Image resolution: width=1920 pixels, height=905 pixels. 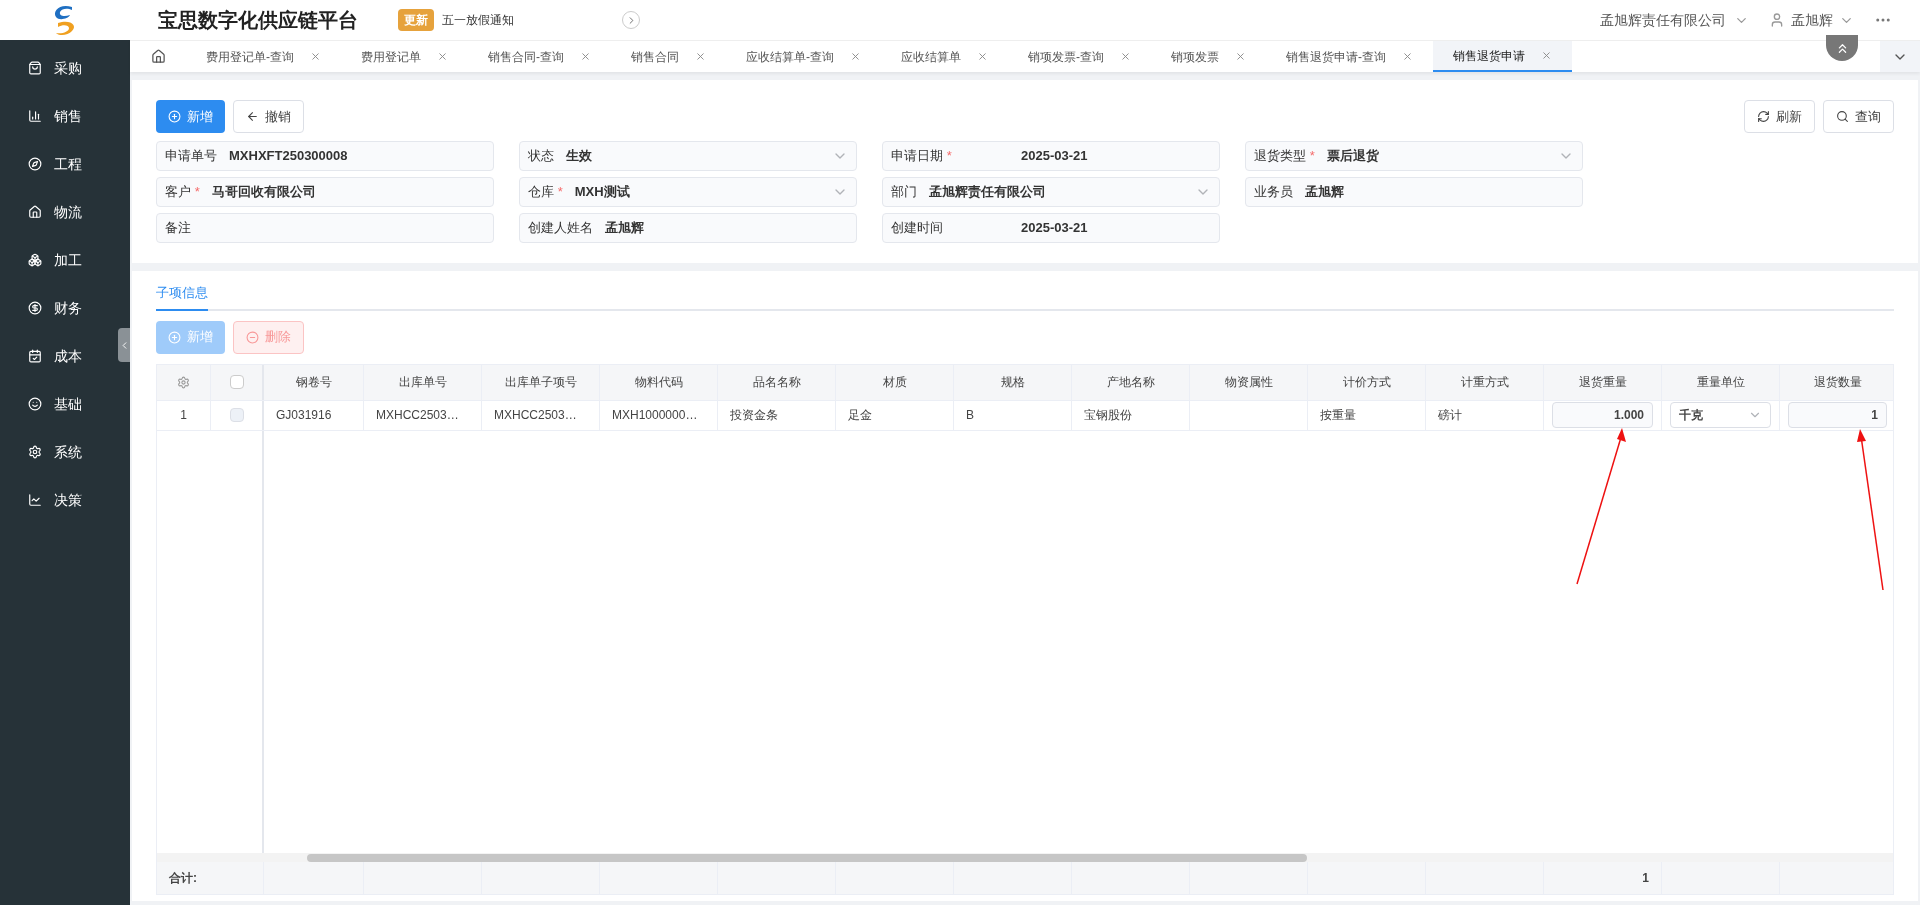 I want to click on input-field: 创建人姓名 孟旭辉, so click(x=688, y=228).